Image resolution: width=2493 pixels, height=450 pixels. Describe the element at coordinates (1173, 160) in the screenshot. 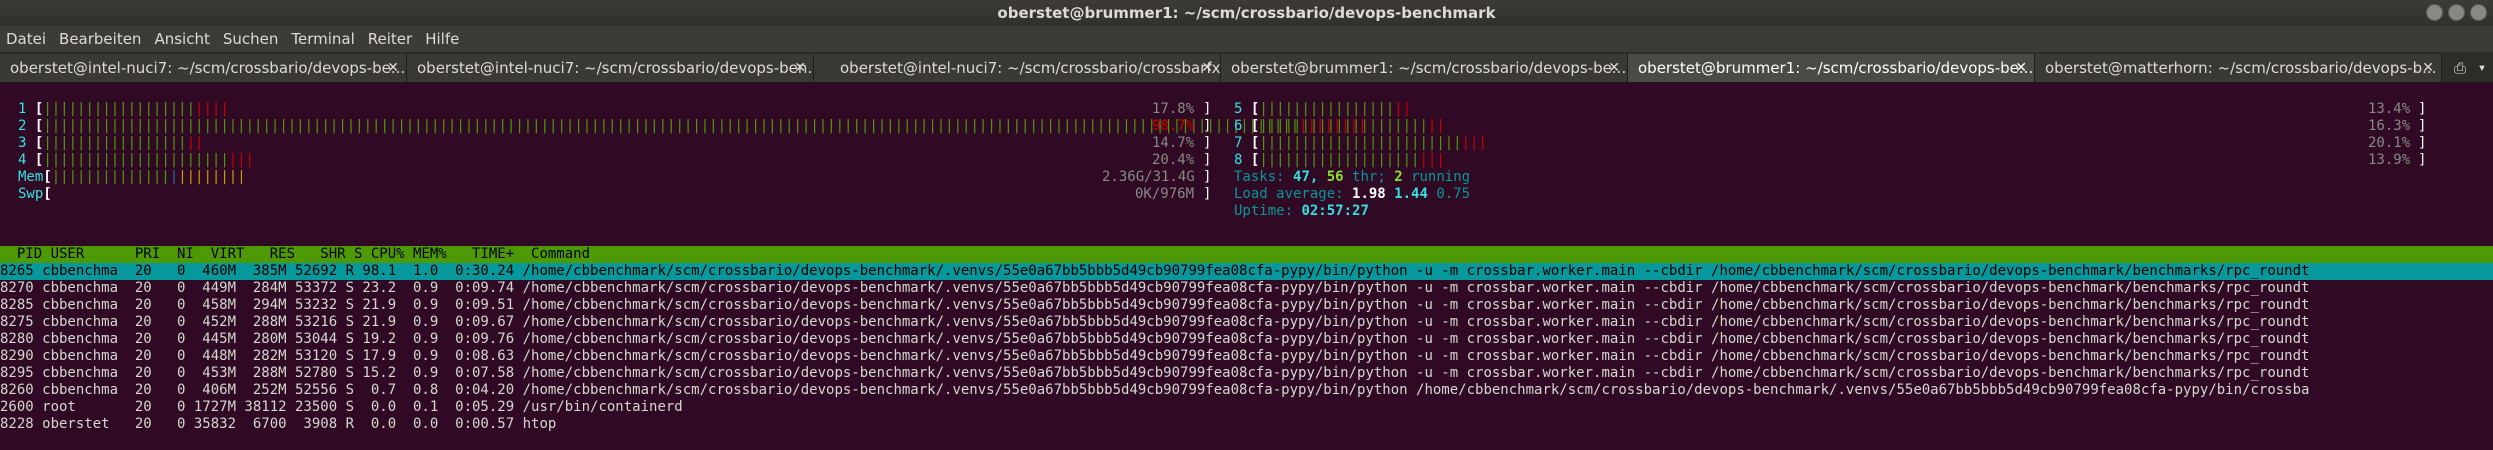

I see `cpu-4-percent: 20.4%` at that location.